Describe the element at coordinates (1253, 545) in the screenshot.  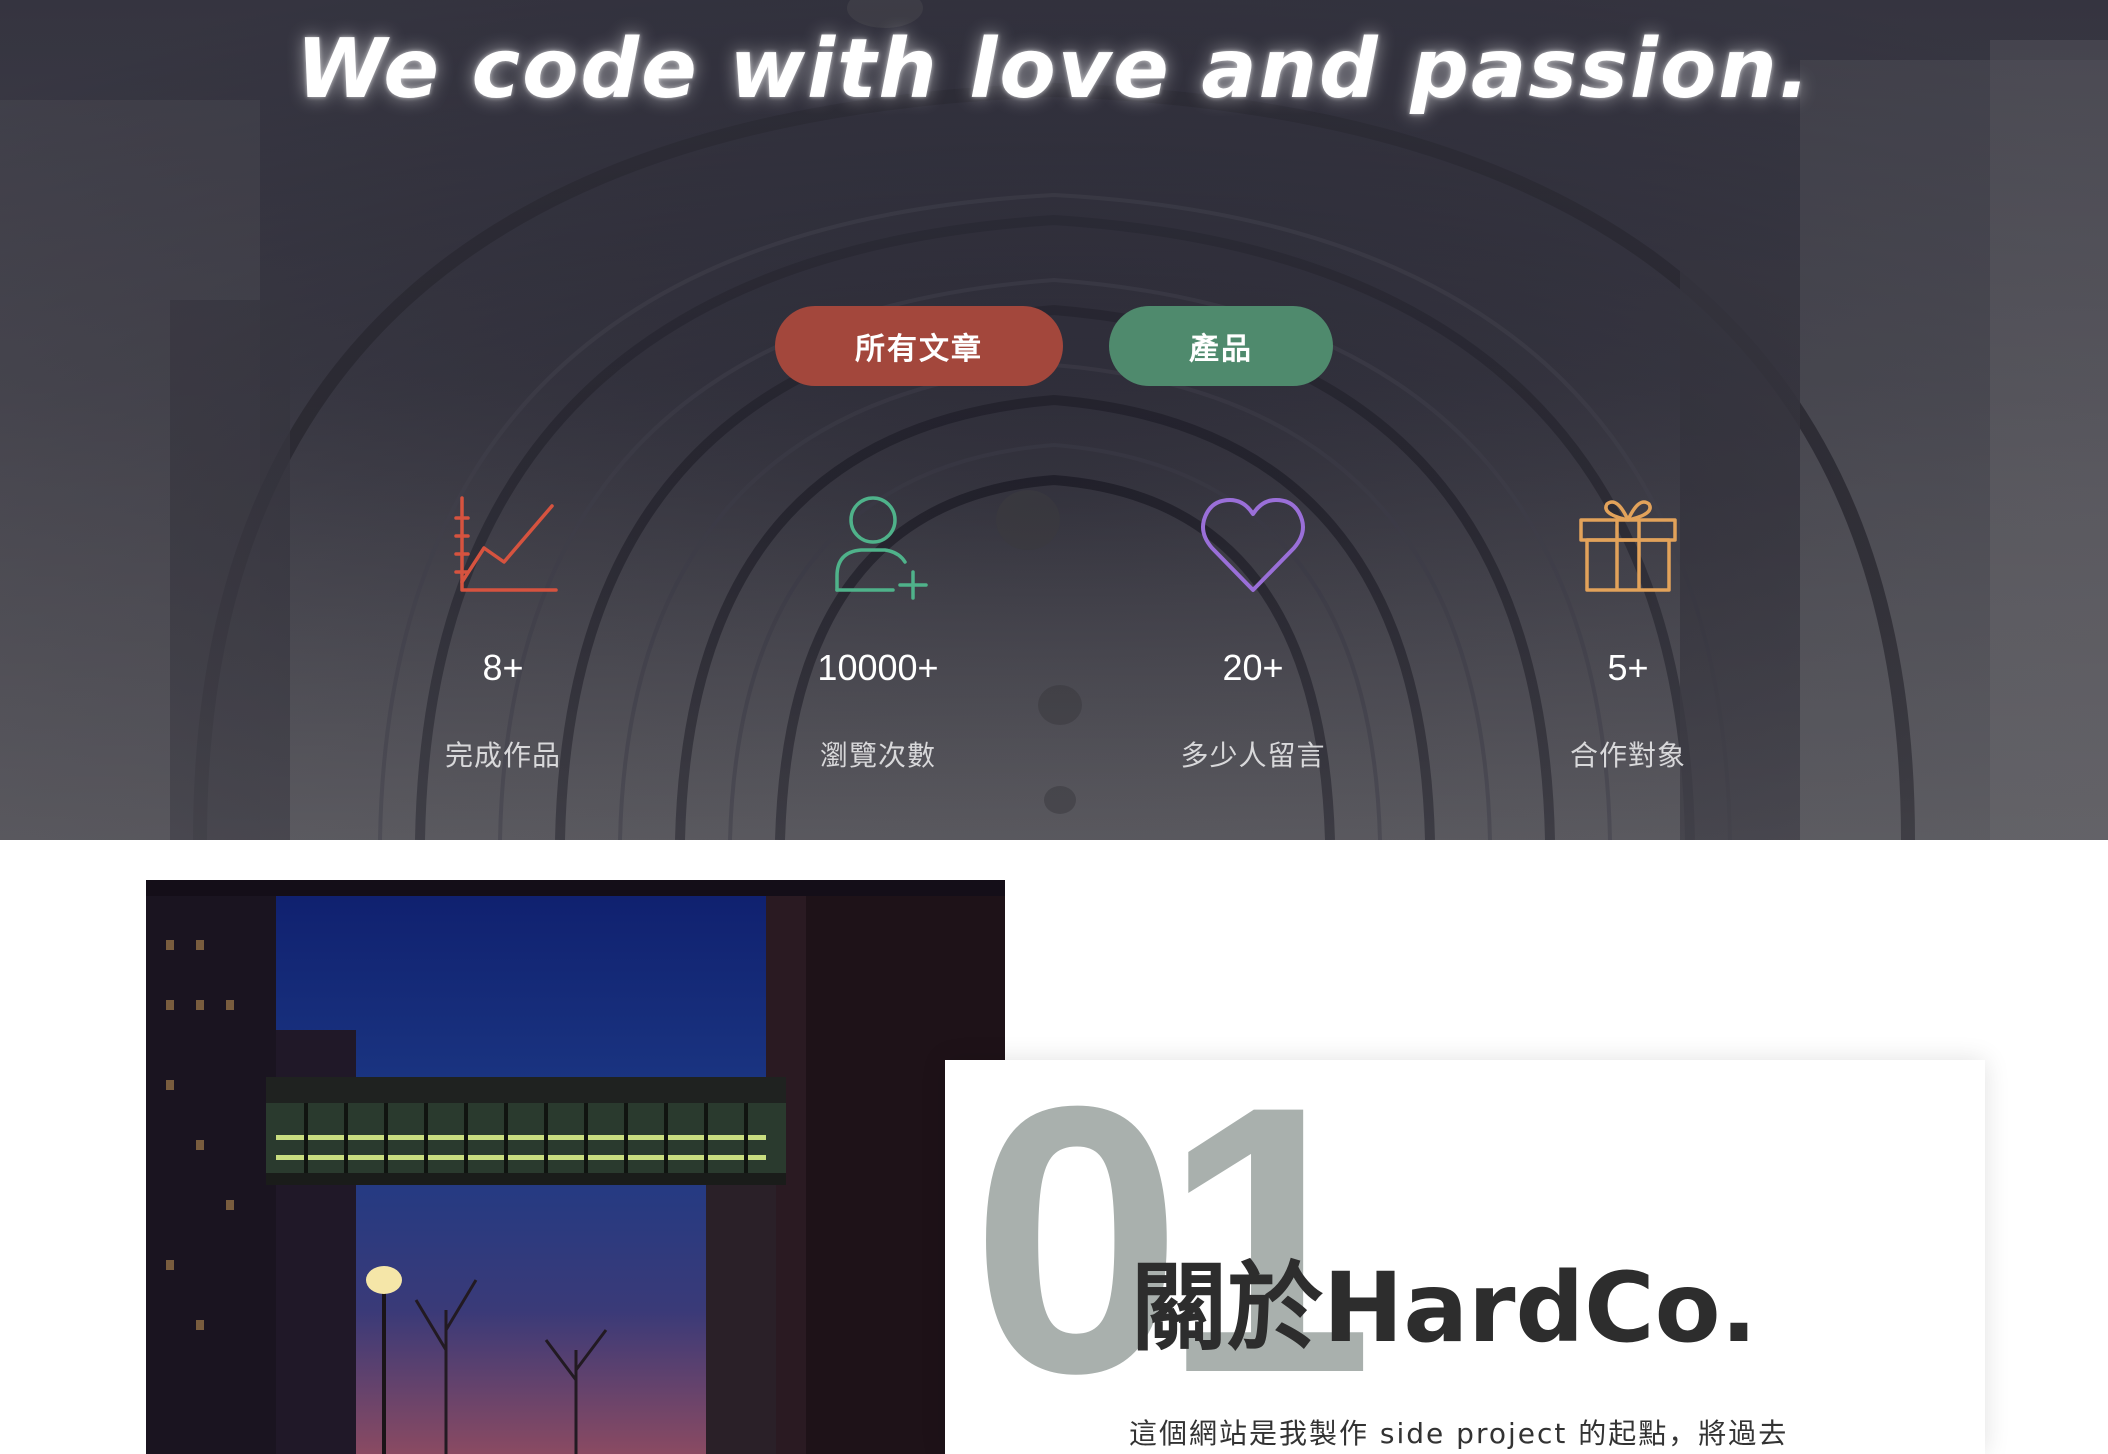
I see `heart-icon` at that location.